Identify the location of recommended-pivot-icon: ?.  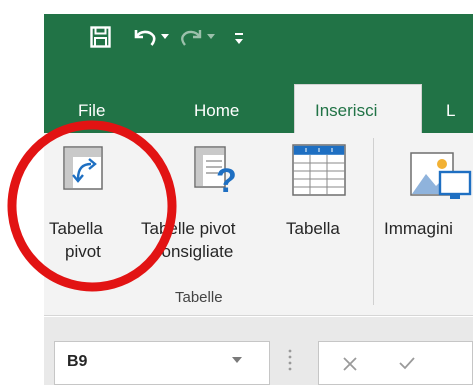
(215, 170).